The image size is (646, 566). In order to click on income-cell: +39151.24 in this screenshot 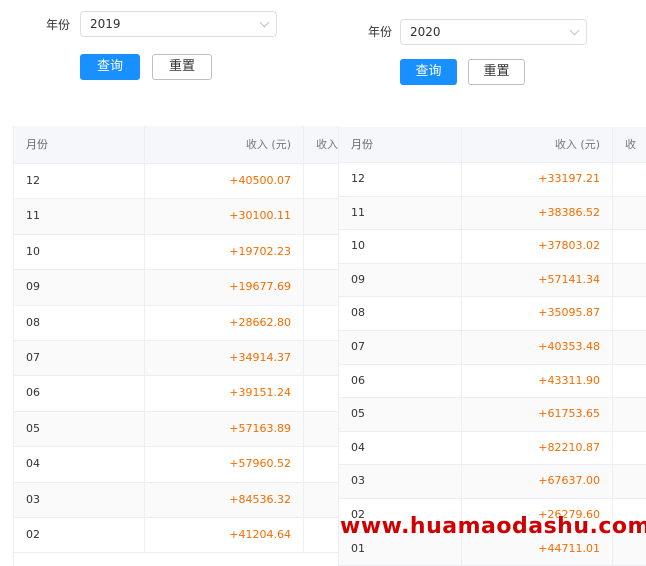, I will do `click(224, 393)`.